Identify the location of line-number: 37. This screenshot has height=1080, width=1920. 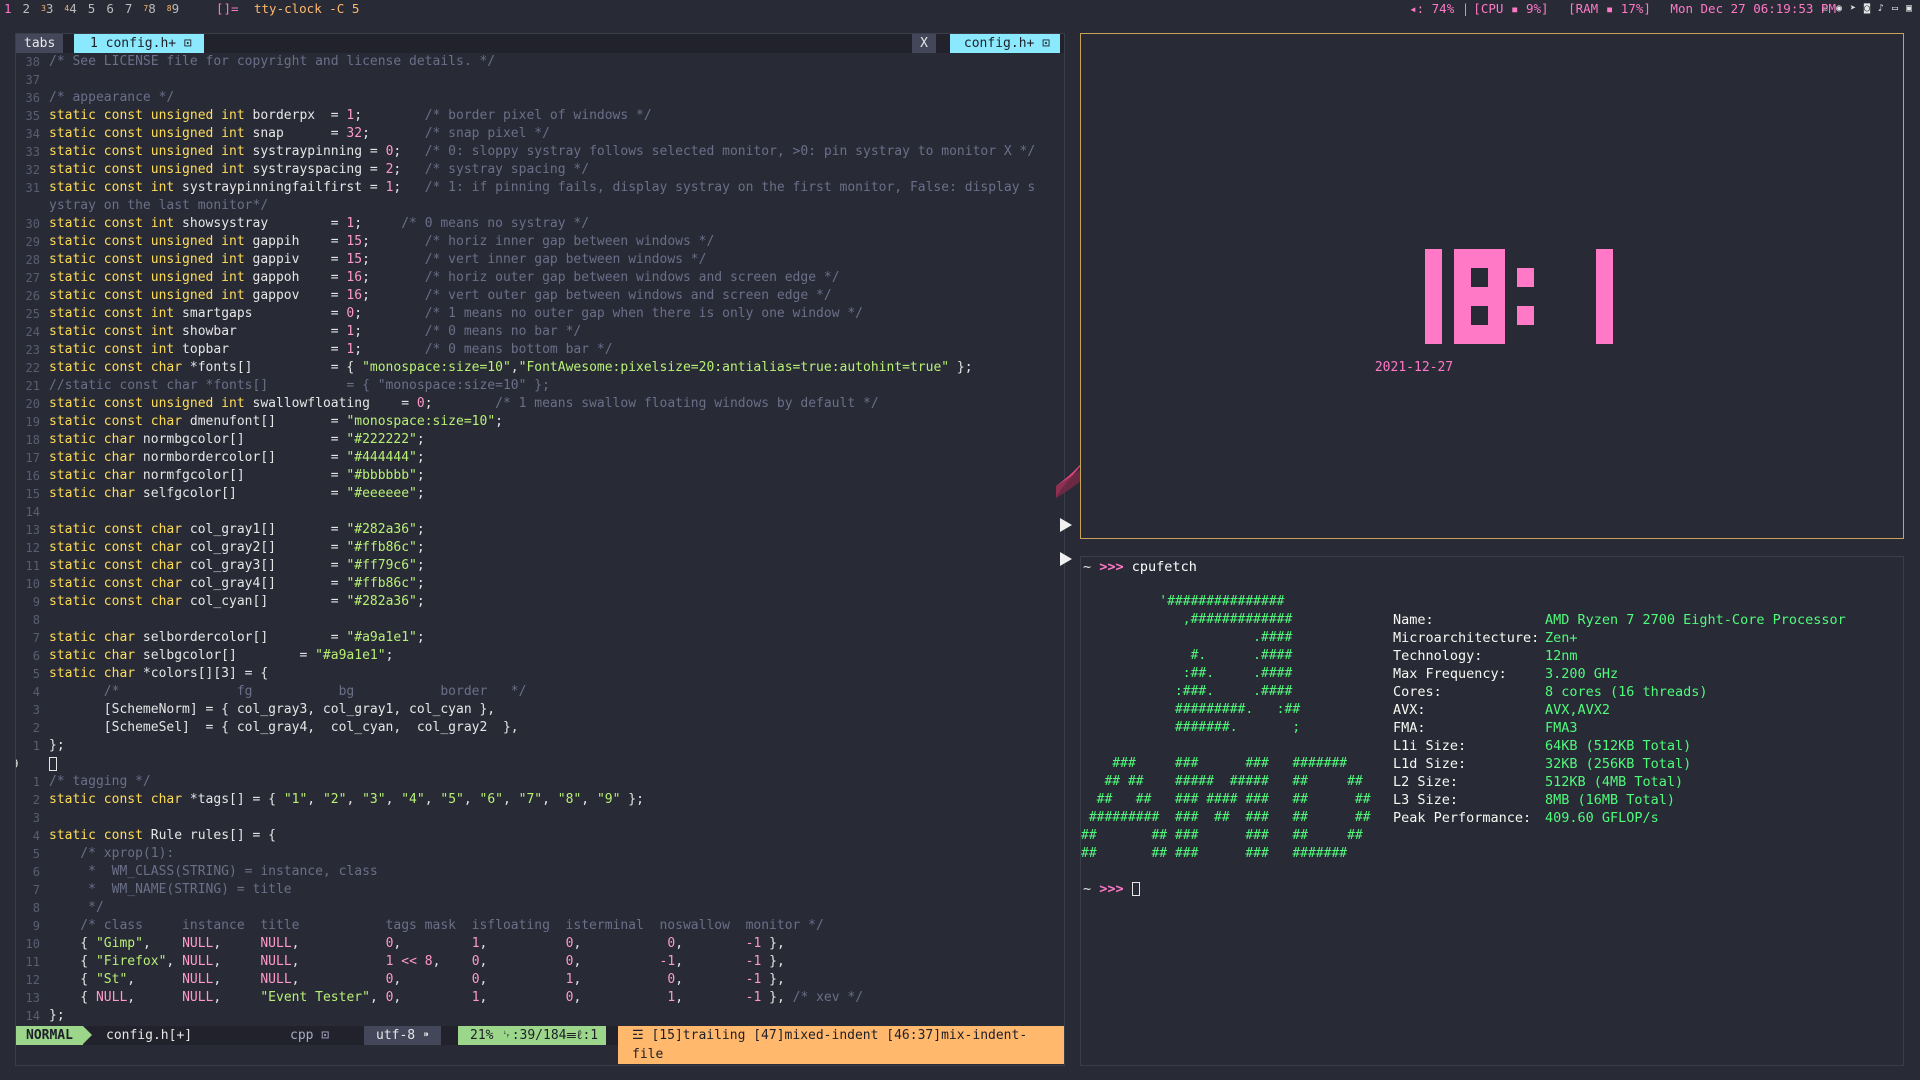
(32, 80).